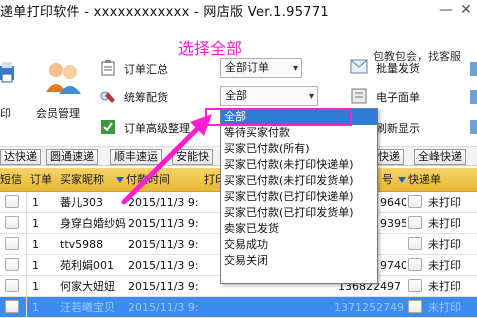 This screenshot has width=477, height=318. What do you see at coordinates (146, 69) in the screenshot?
I see `order-summary-button: 订单汇总` at bounding box center [146, 69].